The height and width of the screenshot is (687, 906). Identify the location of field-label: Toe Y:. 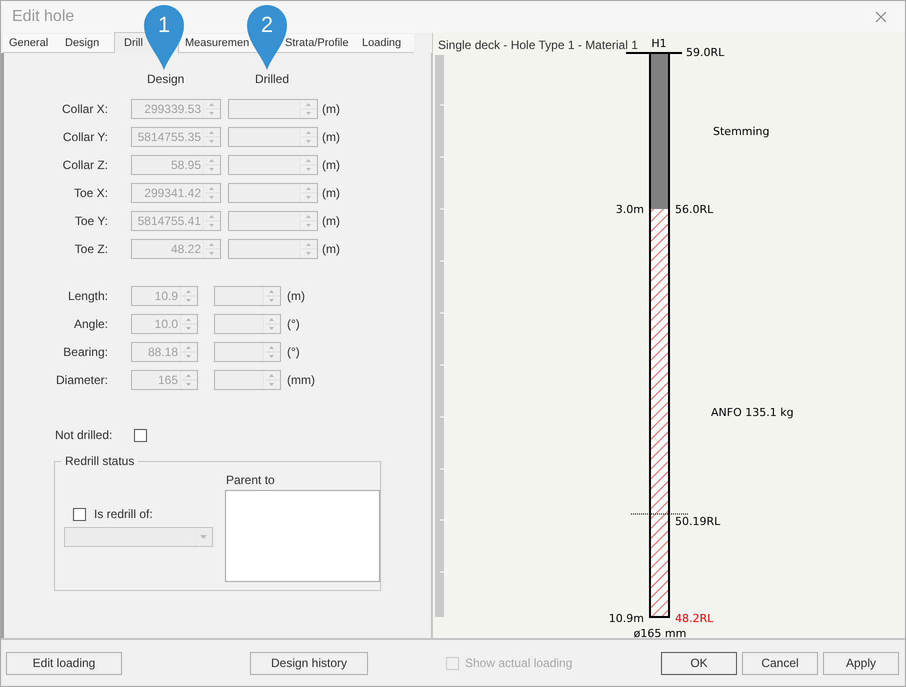
(91, 221).